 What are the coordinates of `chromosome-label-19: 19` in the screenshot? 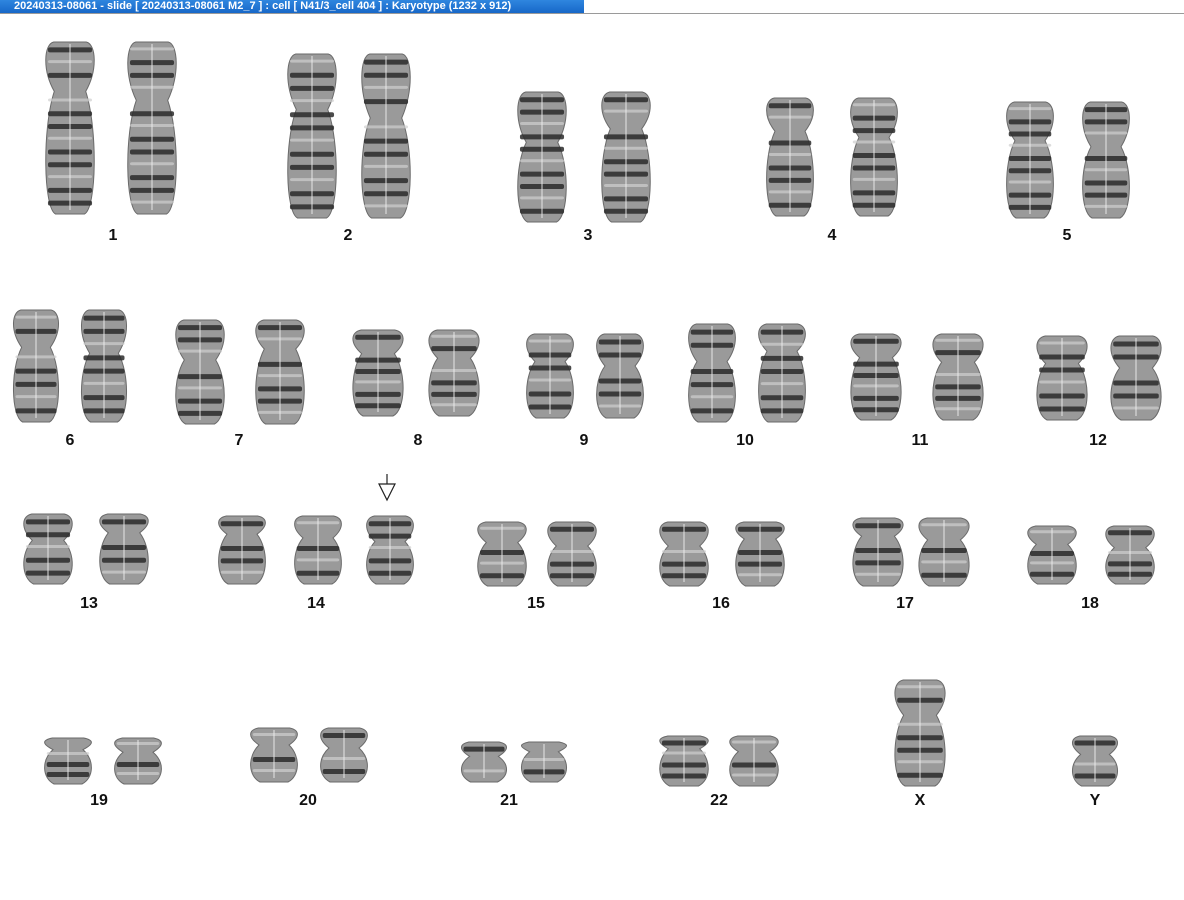 It's located at (99, 800).